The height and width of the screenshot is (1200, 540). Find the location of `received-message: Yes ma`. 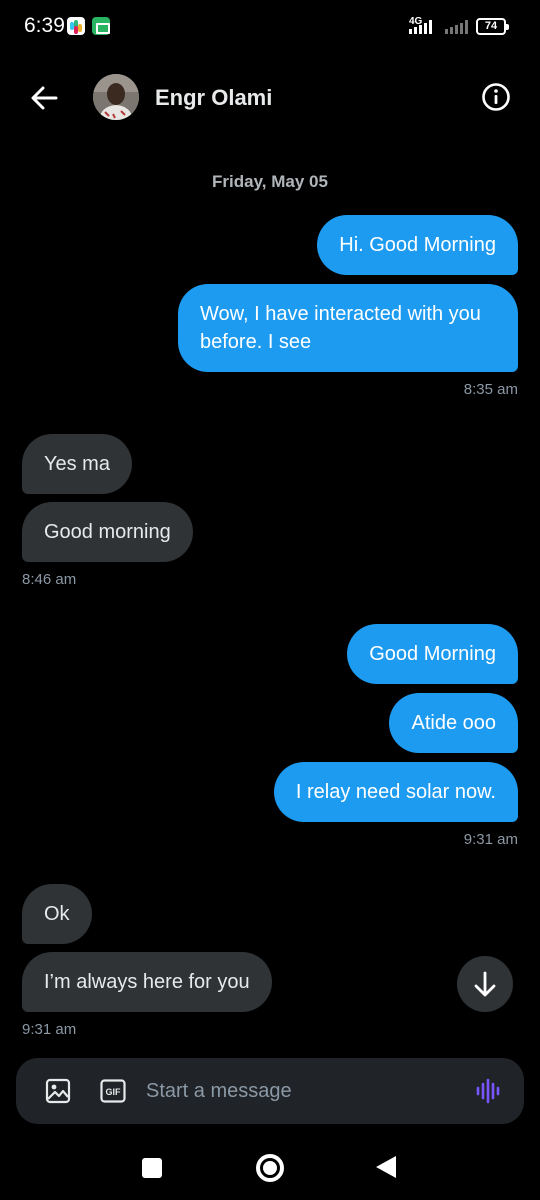

received-message: Yes ma is located at coordinates (77, 464).